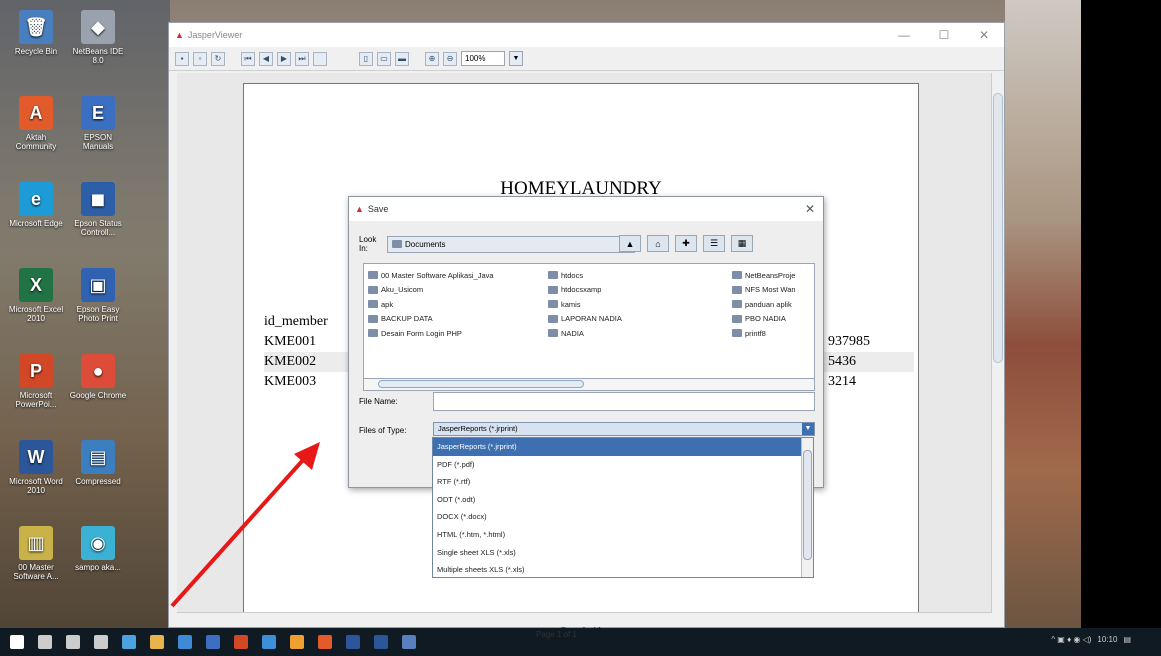 This screenshot has width=1161, height=656. I want to click on files-of-type-combo: JasperReports (*.jrprint) ▼, so click(624, 429).